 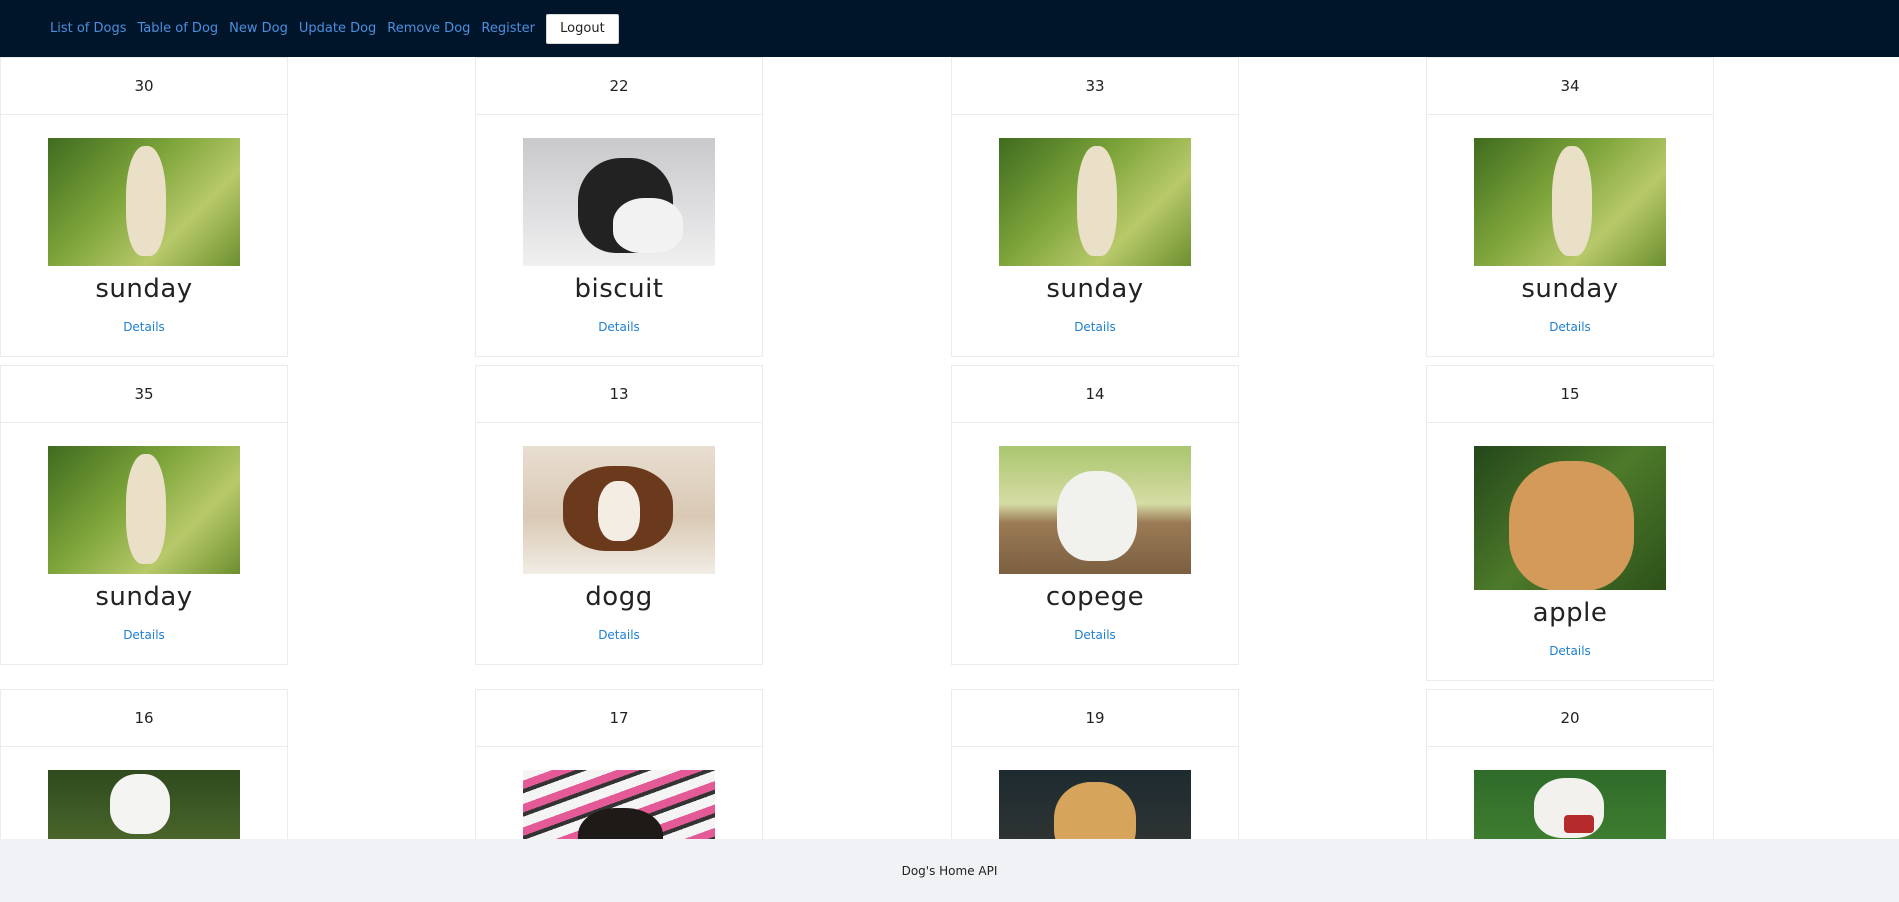 I want to click on dog-id: 16, so click(x=144, y=718).